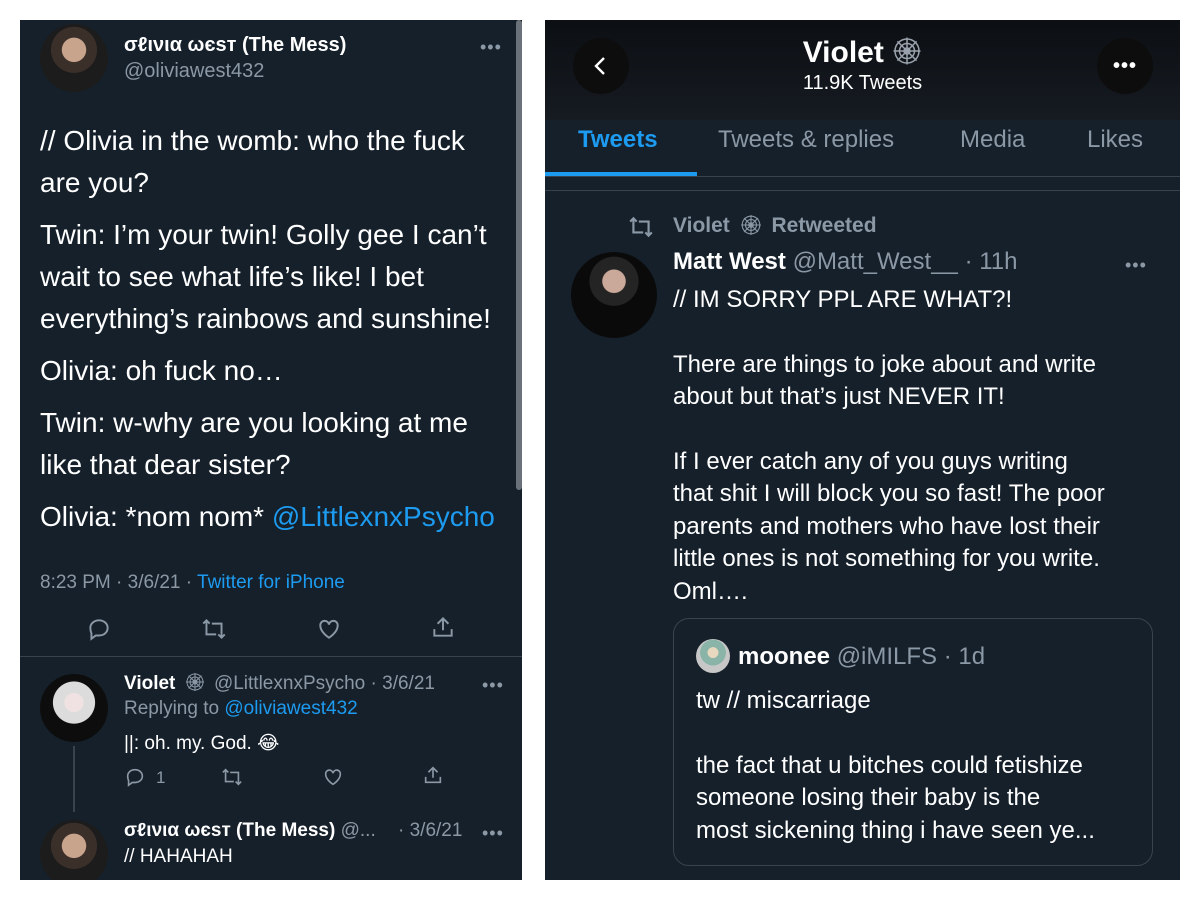  Describe the element at coordinates (178, 856) in the screenshot. I see `reply-text: // HAHAHAH` at that location.